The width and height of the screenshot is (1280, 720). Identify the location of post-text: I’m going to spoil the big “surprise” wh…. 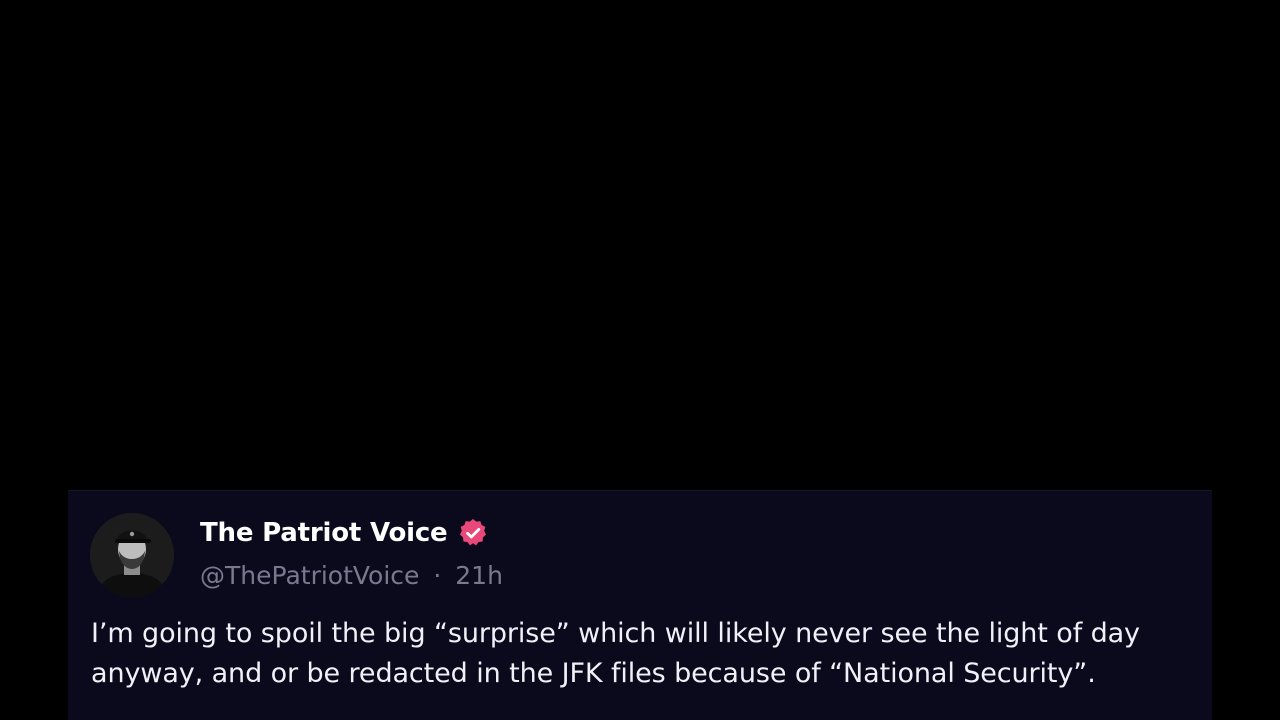
(615, 653).